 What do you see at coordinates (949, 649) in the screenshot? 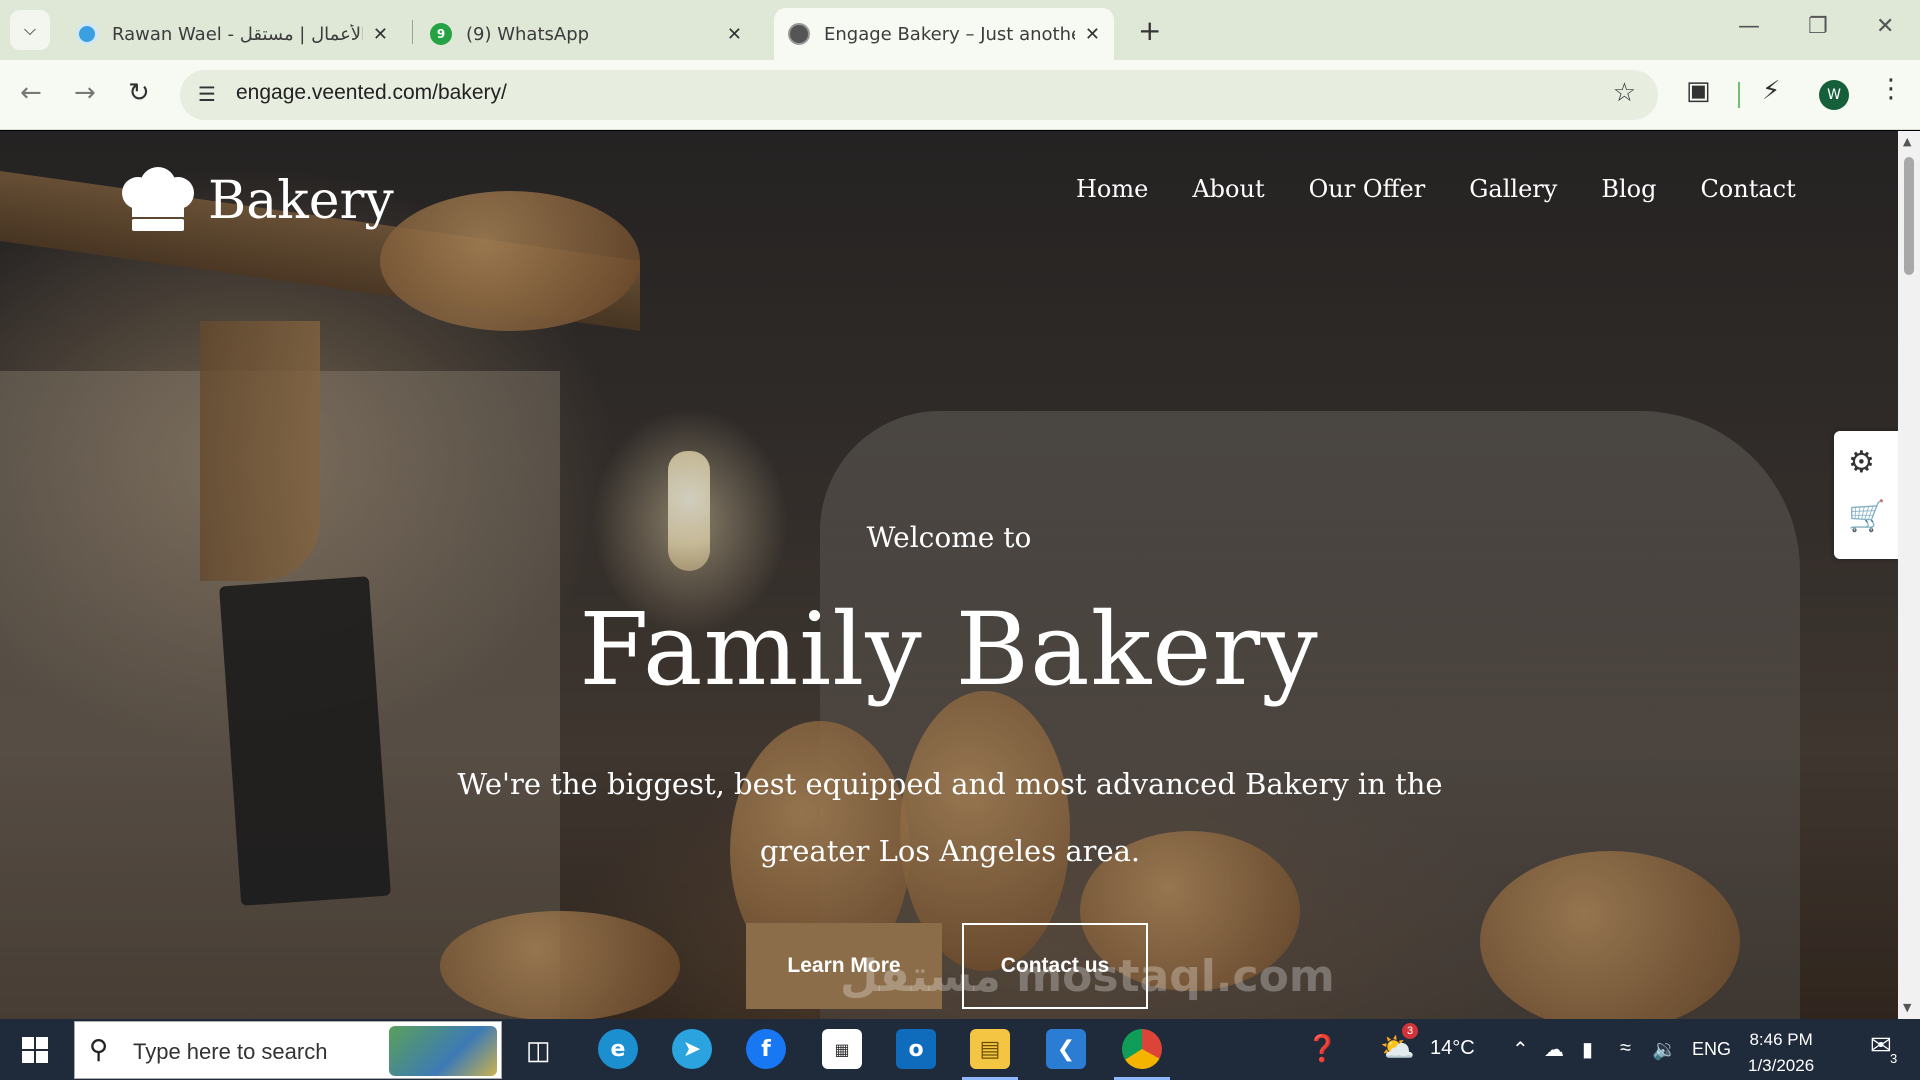
I see `hero-title: Family Bakery` at bounding box center [949, 649].